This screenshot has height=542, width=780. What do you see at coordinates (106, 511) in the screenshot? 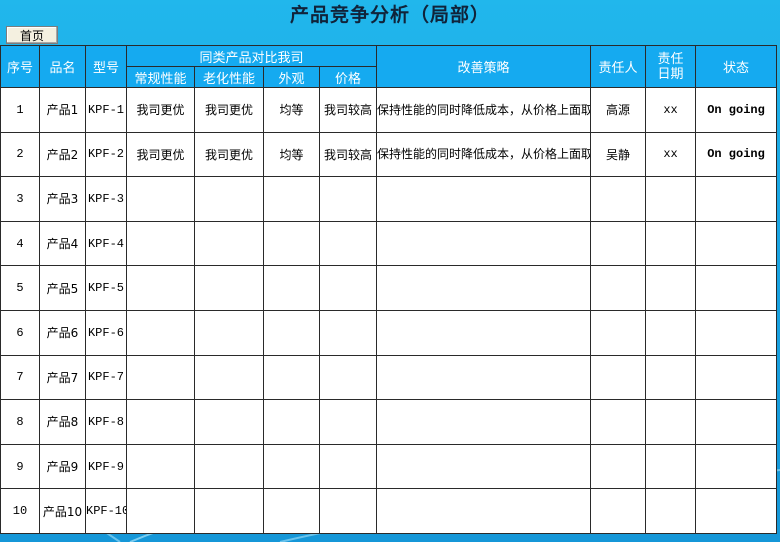
I see `model-cell: KPF-10` at bounding box center [106, 511].